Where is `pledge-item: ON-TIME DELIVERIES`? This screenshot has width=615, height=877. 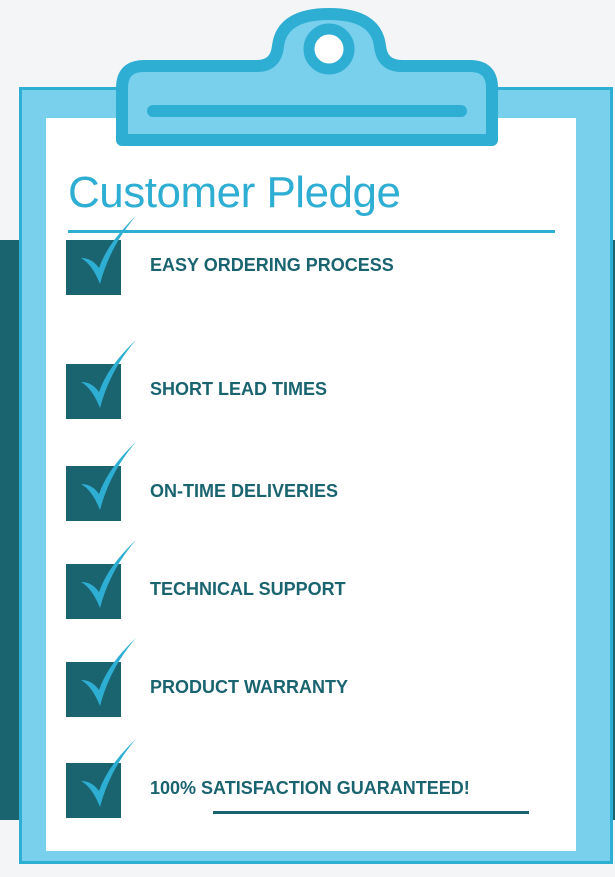
pledge-item: ON-TIME DELIVERIES is located at coordinates (316, 491).